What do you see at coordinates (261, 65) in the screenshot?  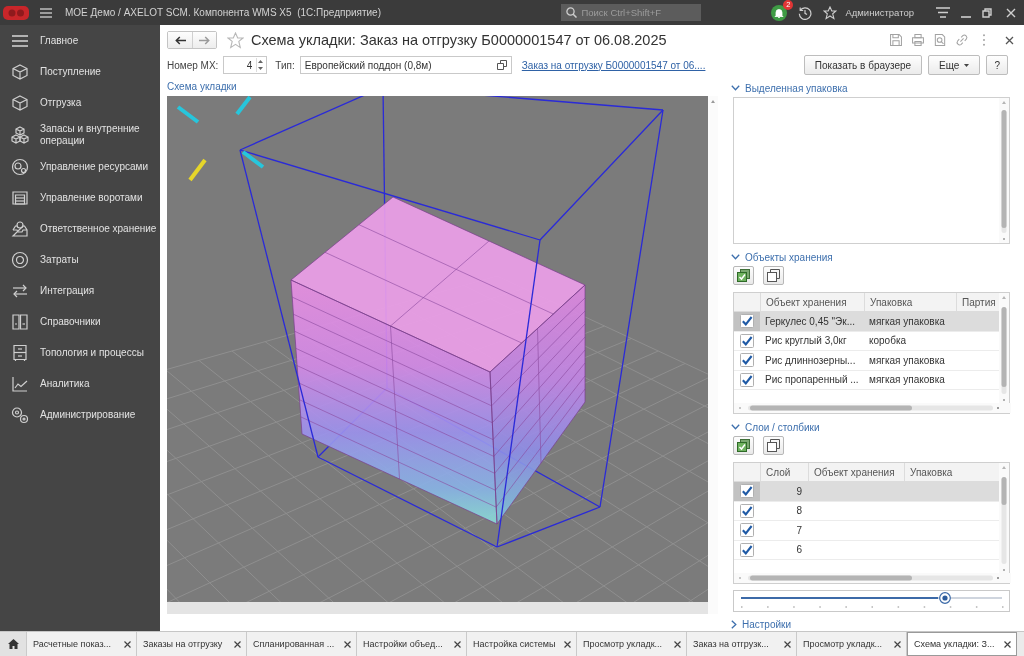 I see `spinner-arrows-icon` at bounding box center [261, 65].